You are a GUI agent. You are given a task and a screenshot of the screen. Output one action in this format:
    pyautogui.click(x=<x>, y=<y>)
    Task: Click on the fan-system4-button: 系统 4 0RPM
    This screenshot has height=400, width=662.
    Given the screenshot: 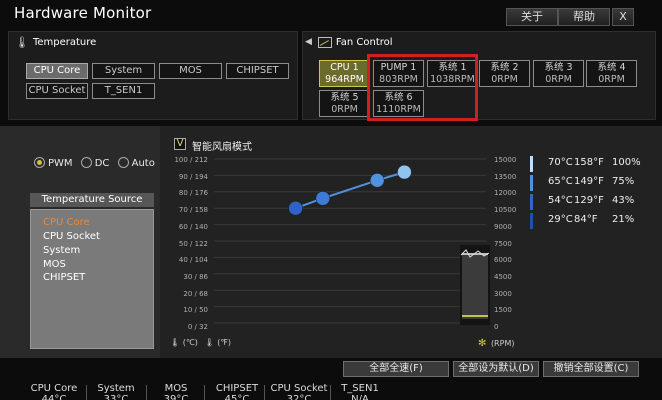 What is the action you would take?
    pyautogui.click(x=611, y=73)
    